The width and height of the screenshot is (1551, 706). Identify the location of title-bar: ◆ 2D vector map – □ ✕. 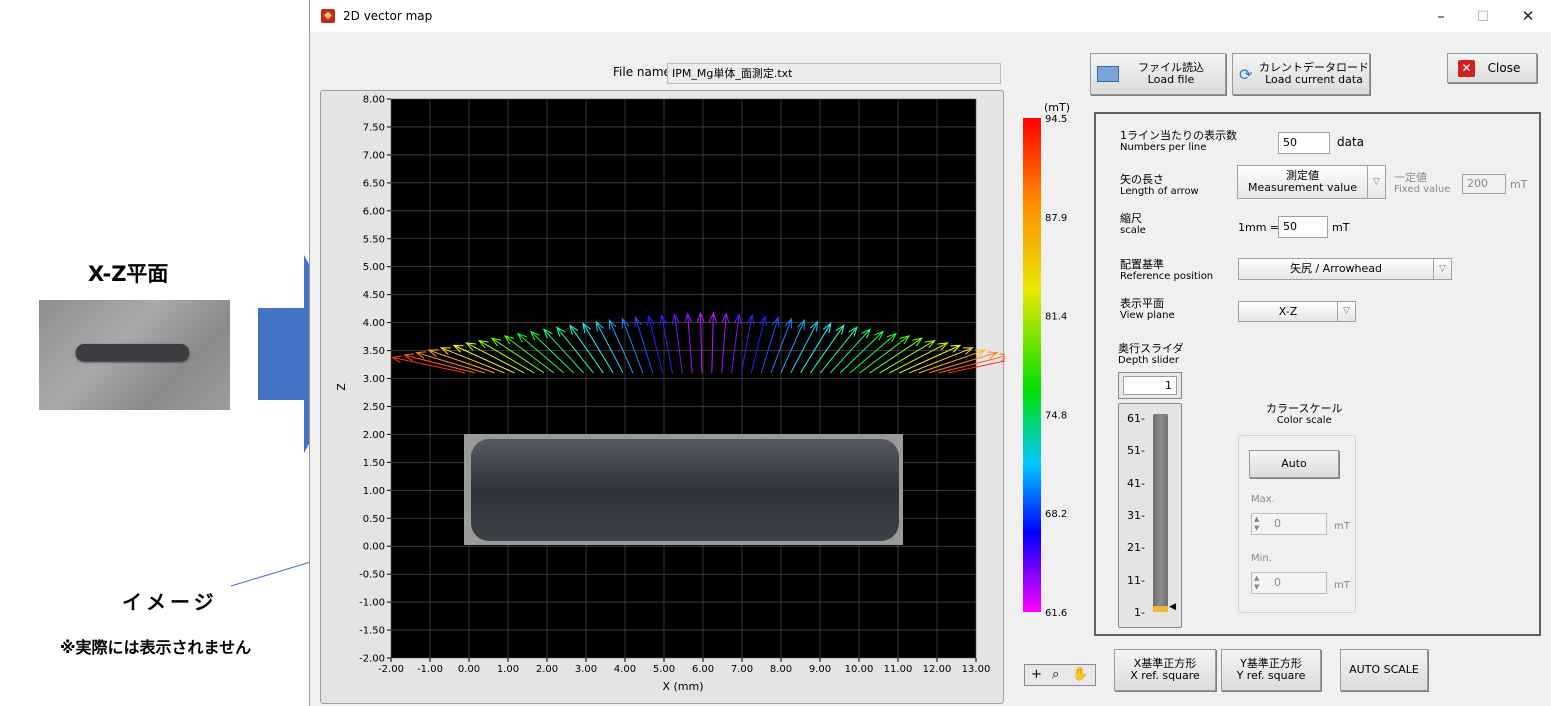
(930, 16).